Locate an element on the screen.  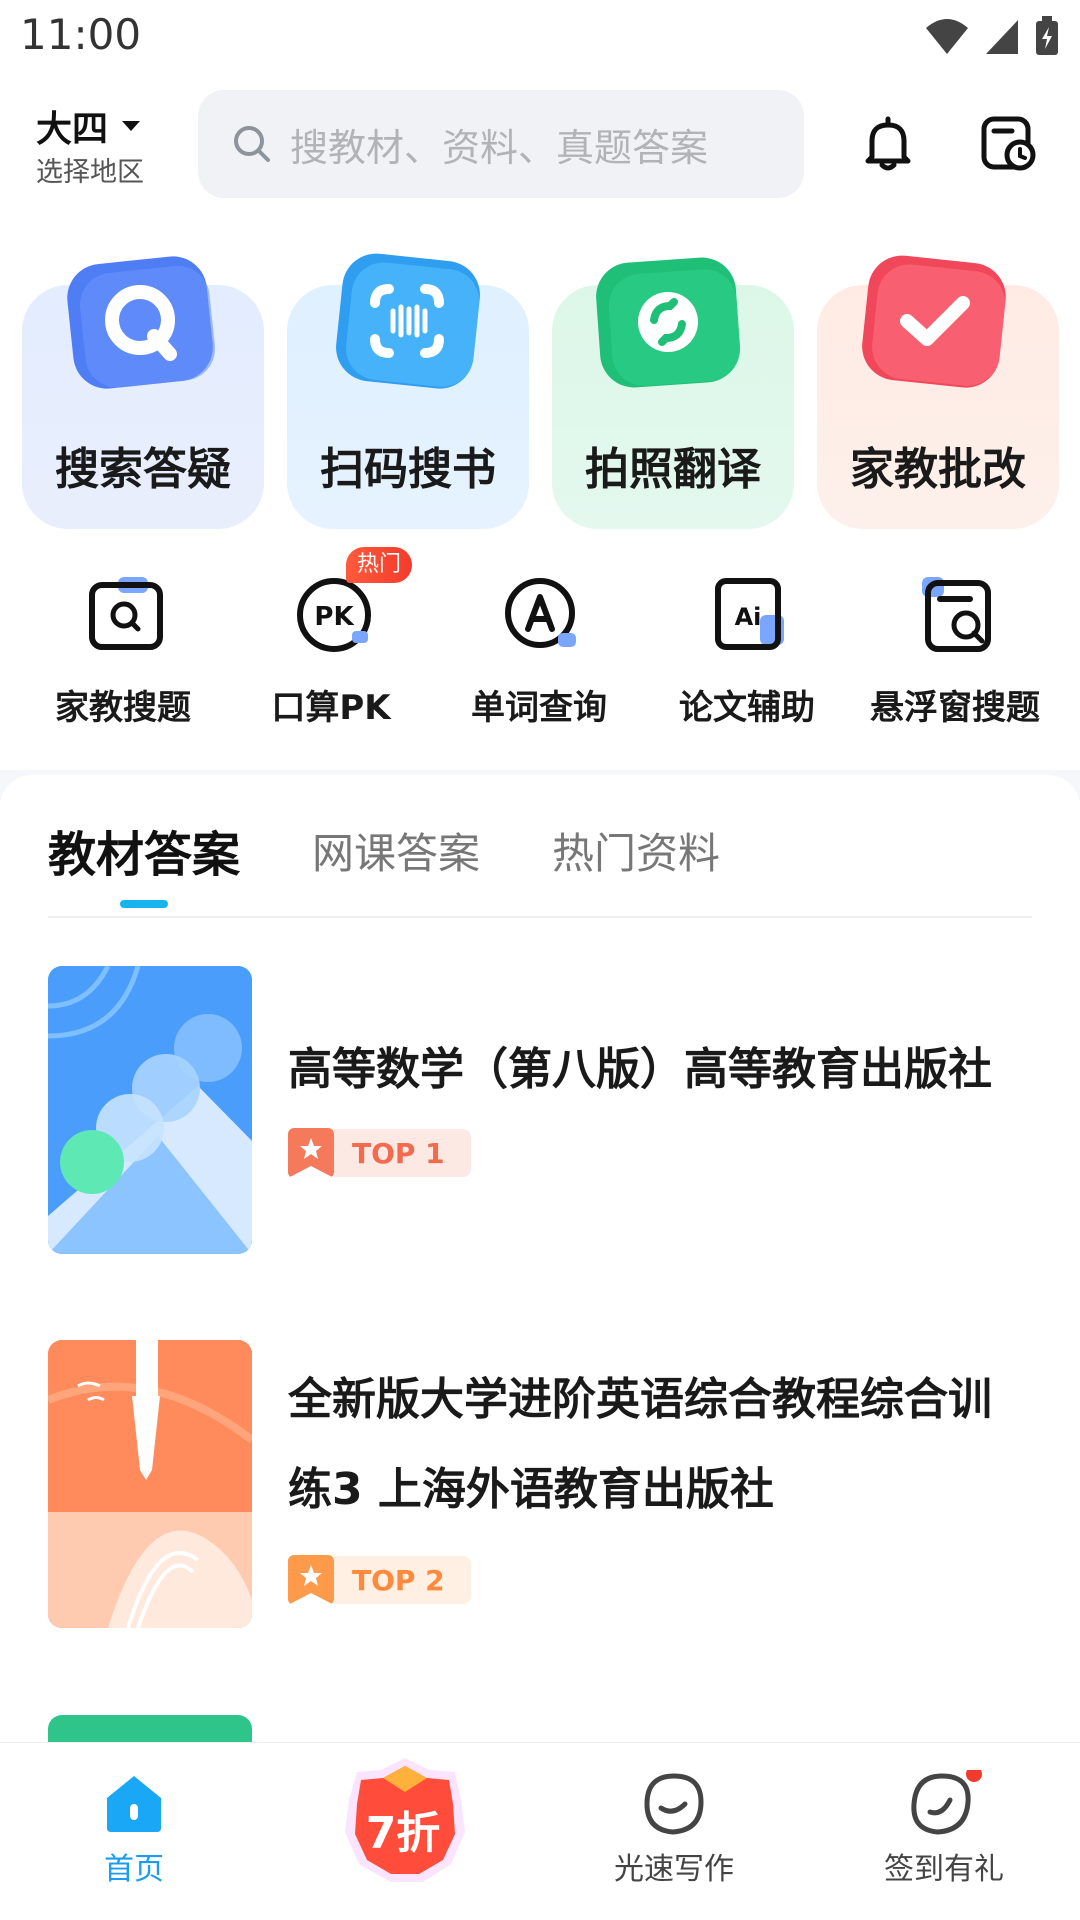
pk-icon: PK is located at coordinates (334, 615).